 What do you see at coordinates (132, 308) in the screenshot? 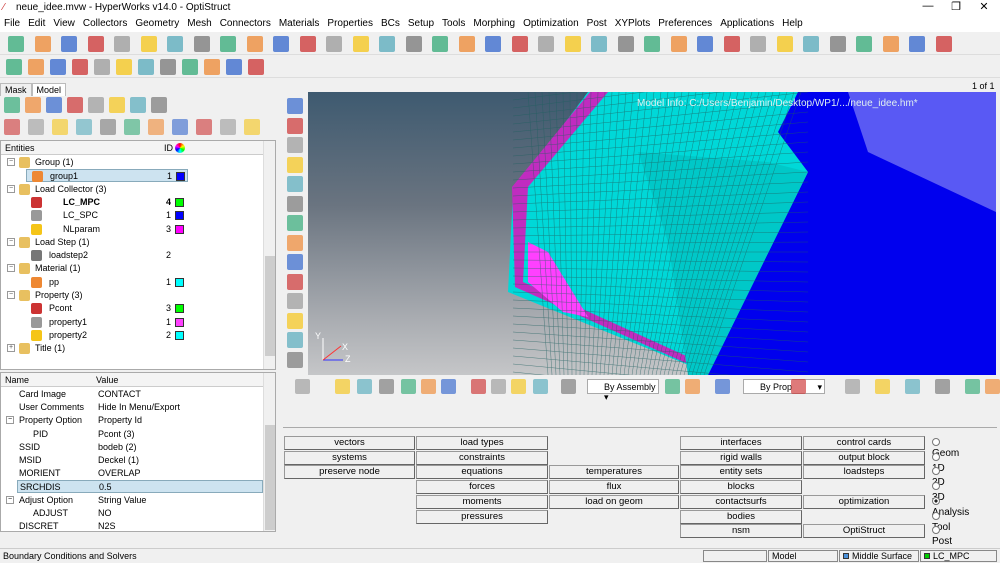
I see `tree-row: Pcont 3` at bounding box center [132, 308].